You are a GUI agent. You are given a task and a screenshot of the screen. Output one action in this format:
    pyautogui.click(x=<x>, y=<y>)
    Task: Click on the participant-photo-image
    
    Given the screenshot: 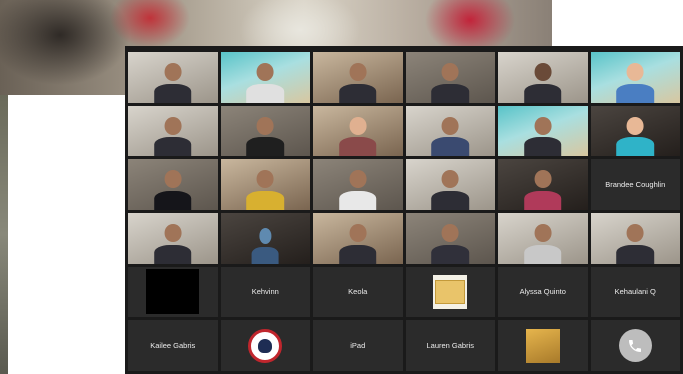 What is the action you would take?
    pyautogui.click(x=542, y=345)
    